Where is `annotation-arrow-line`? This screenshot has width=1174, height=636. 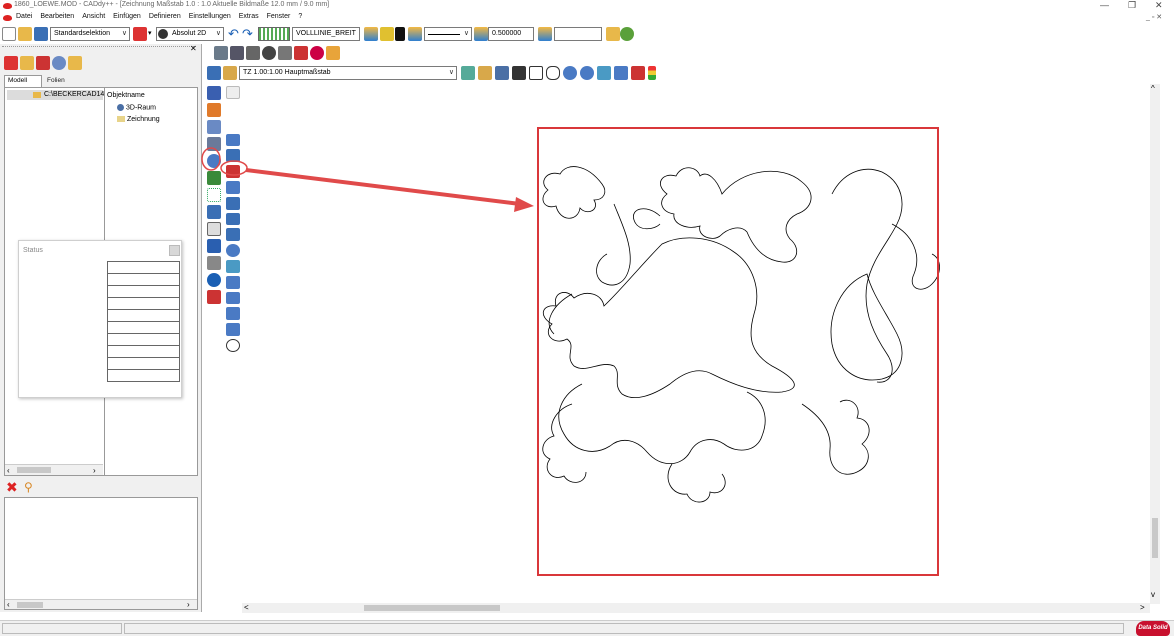
annotation-arrow-line is located at coordinates (383, 187).